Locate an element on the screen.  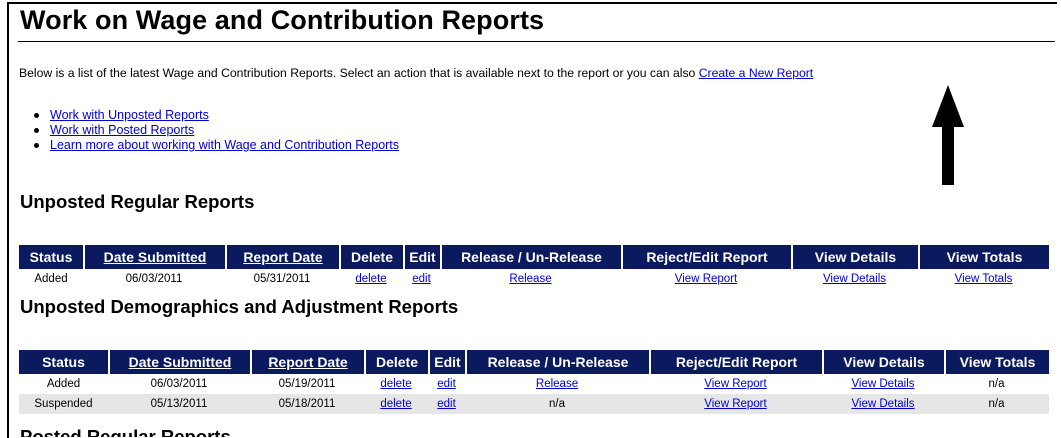
page-title: Work on Wage and Contribution Reports is located at coordinates (282, 20).